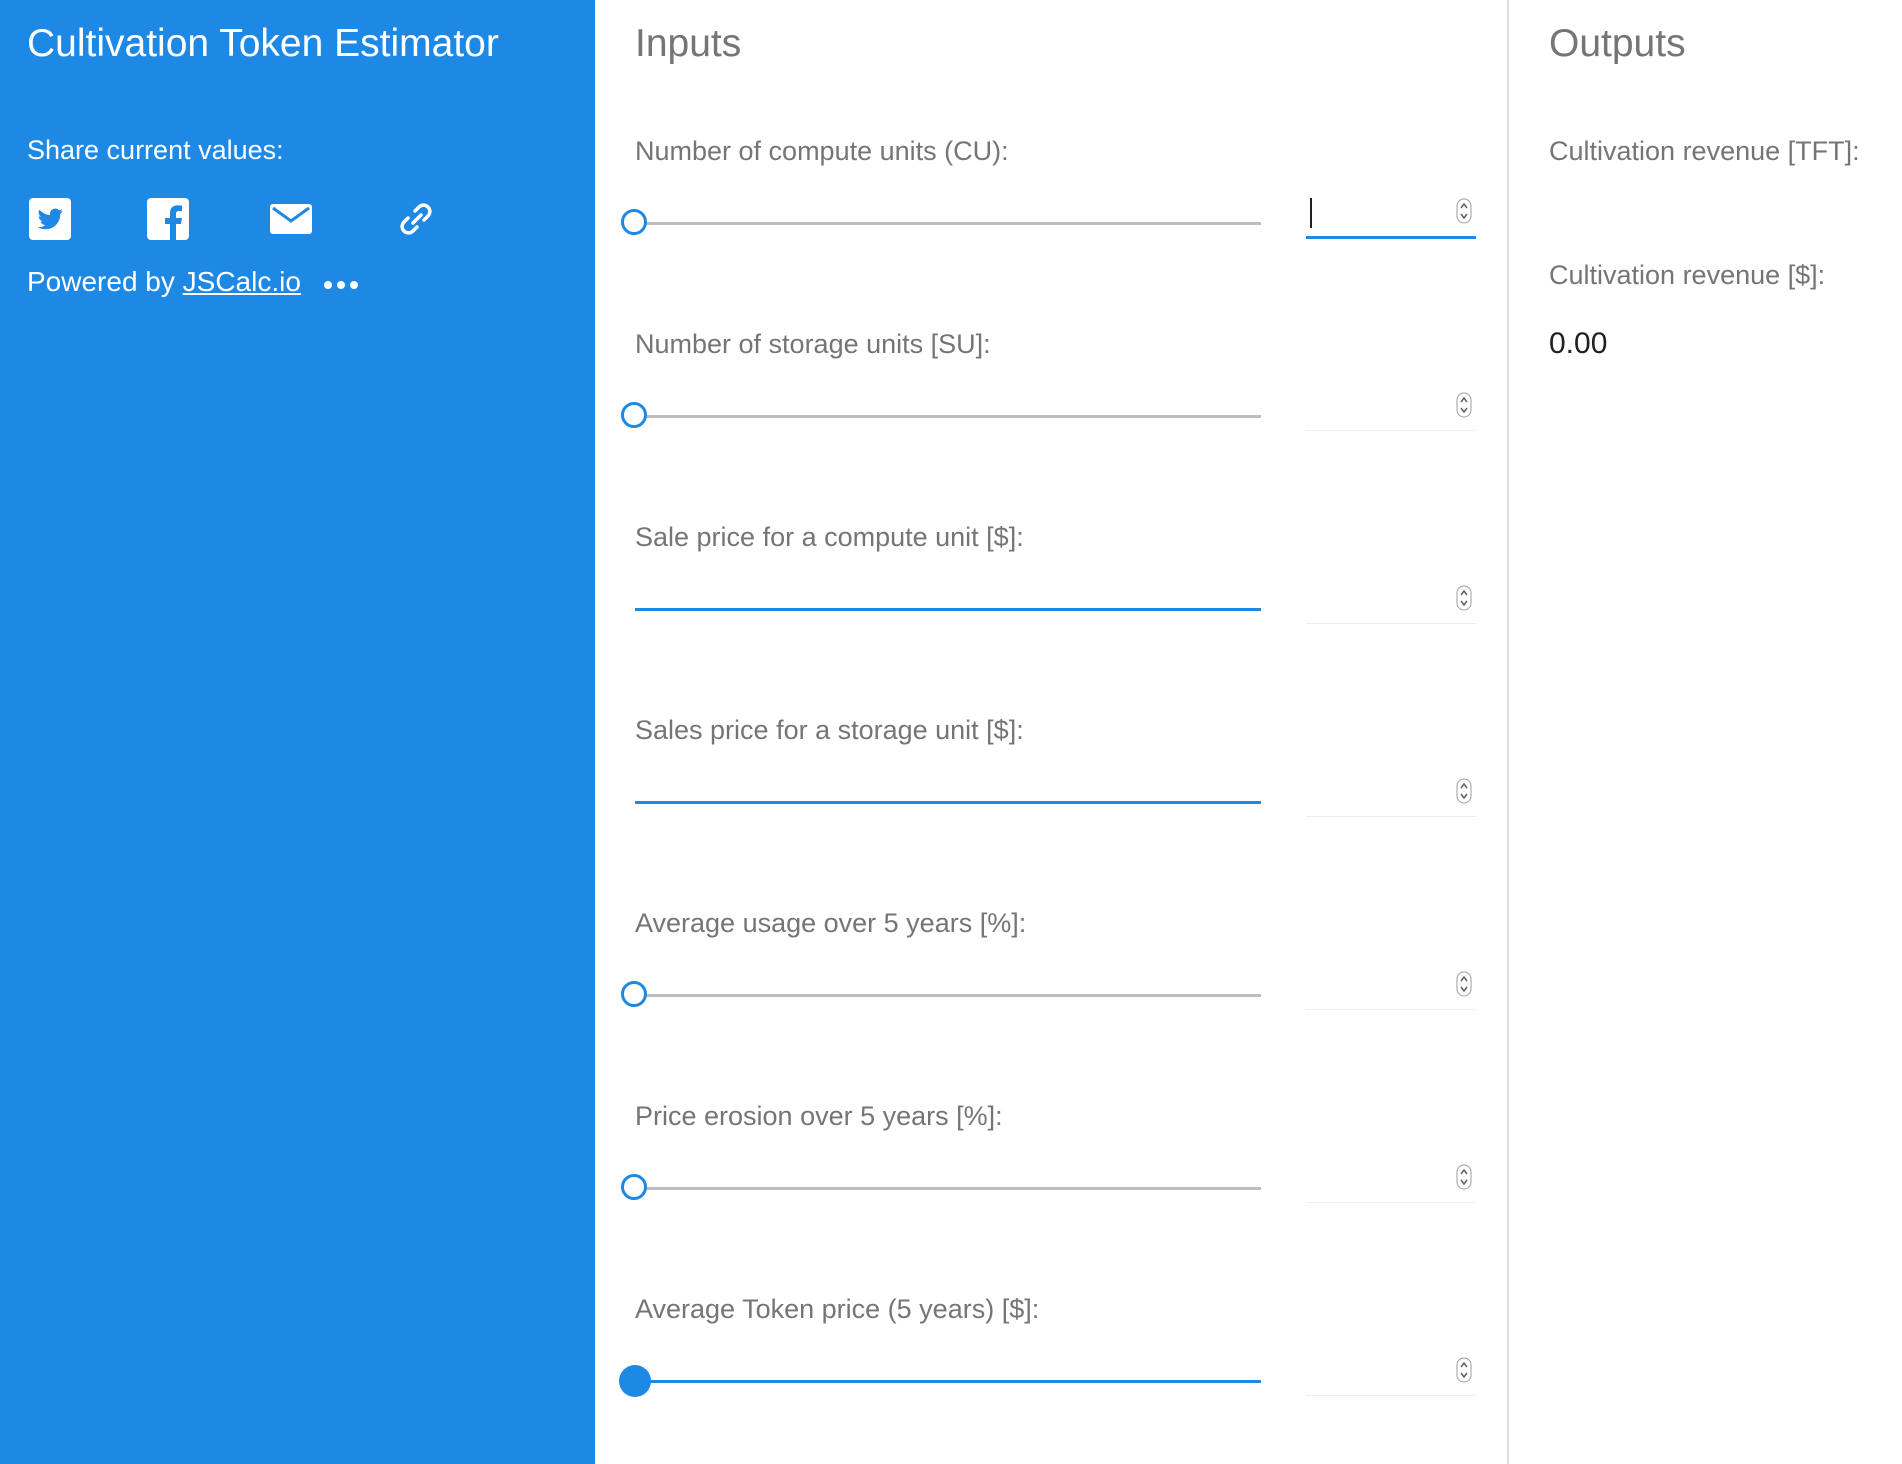  I want to click on storage-price-slider, so click(948, 802).